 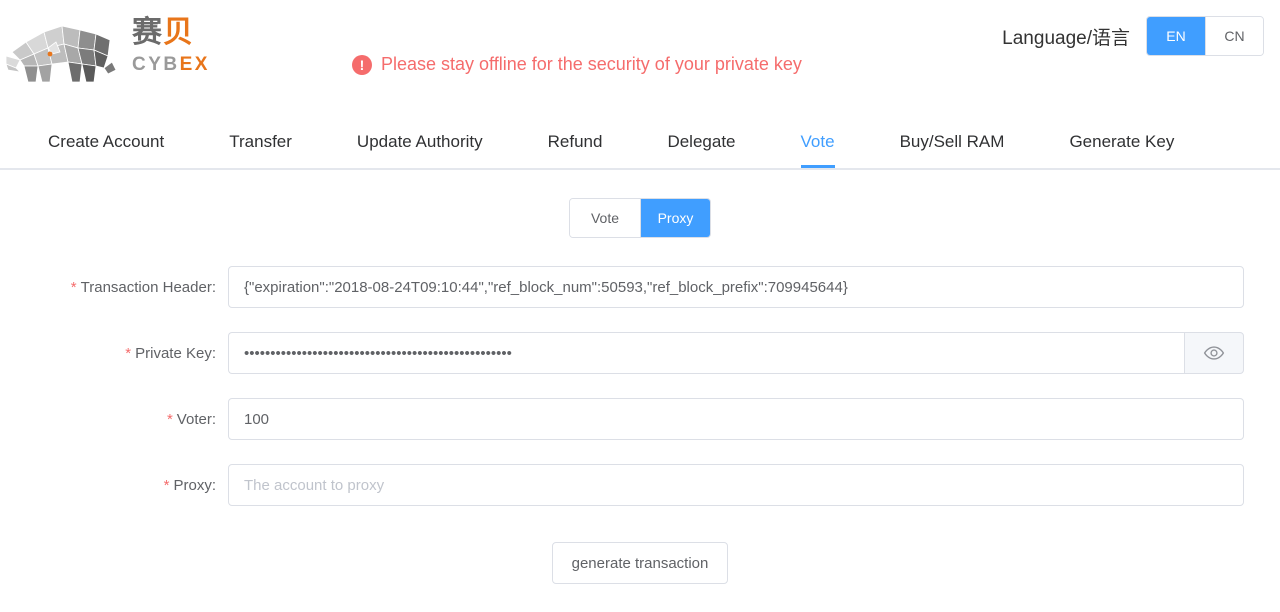 I want to click on mode-button-proxy: Proxy, so click(x=675, y=218).